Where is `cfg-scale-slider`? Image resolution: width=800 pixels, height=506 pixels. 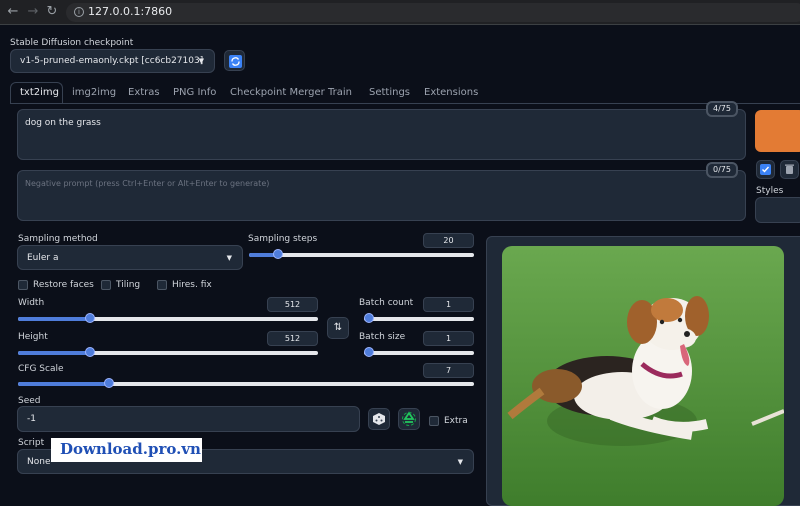 cfg-scale-slider is located at coordinates (246, 383).